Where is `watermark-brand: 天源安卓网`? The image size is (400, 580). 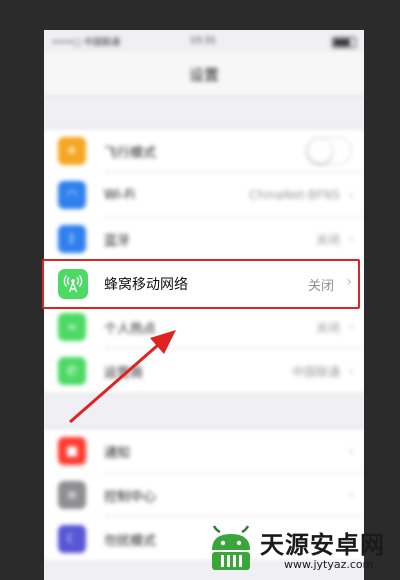 watermark-brand: 天源安卓网 is located at coordinates (322, 545).